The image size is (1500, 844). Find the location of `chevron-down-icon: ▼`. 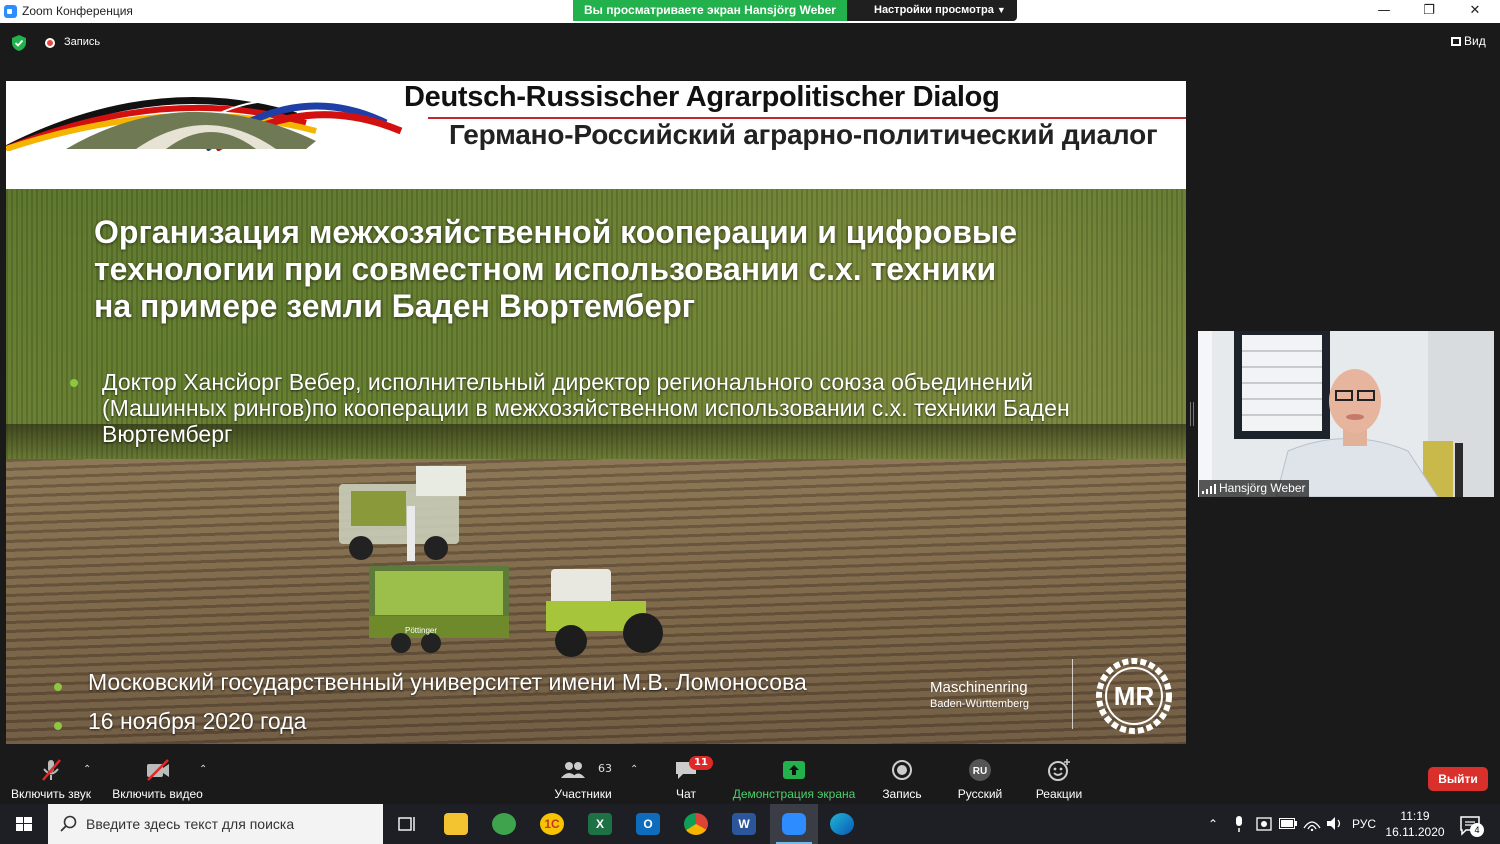

chevron-down-icon: ▼ is located at coordinates (1001, 10).